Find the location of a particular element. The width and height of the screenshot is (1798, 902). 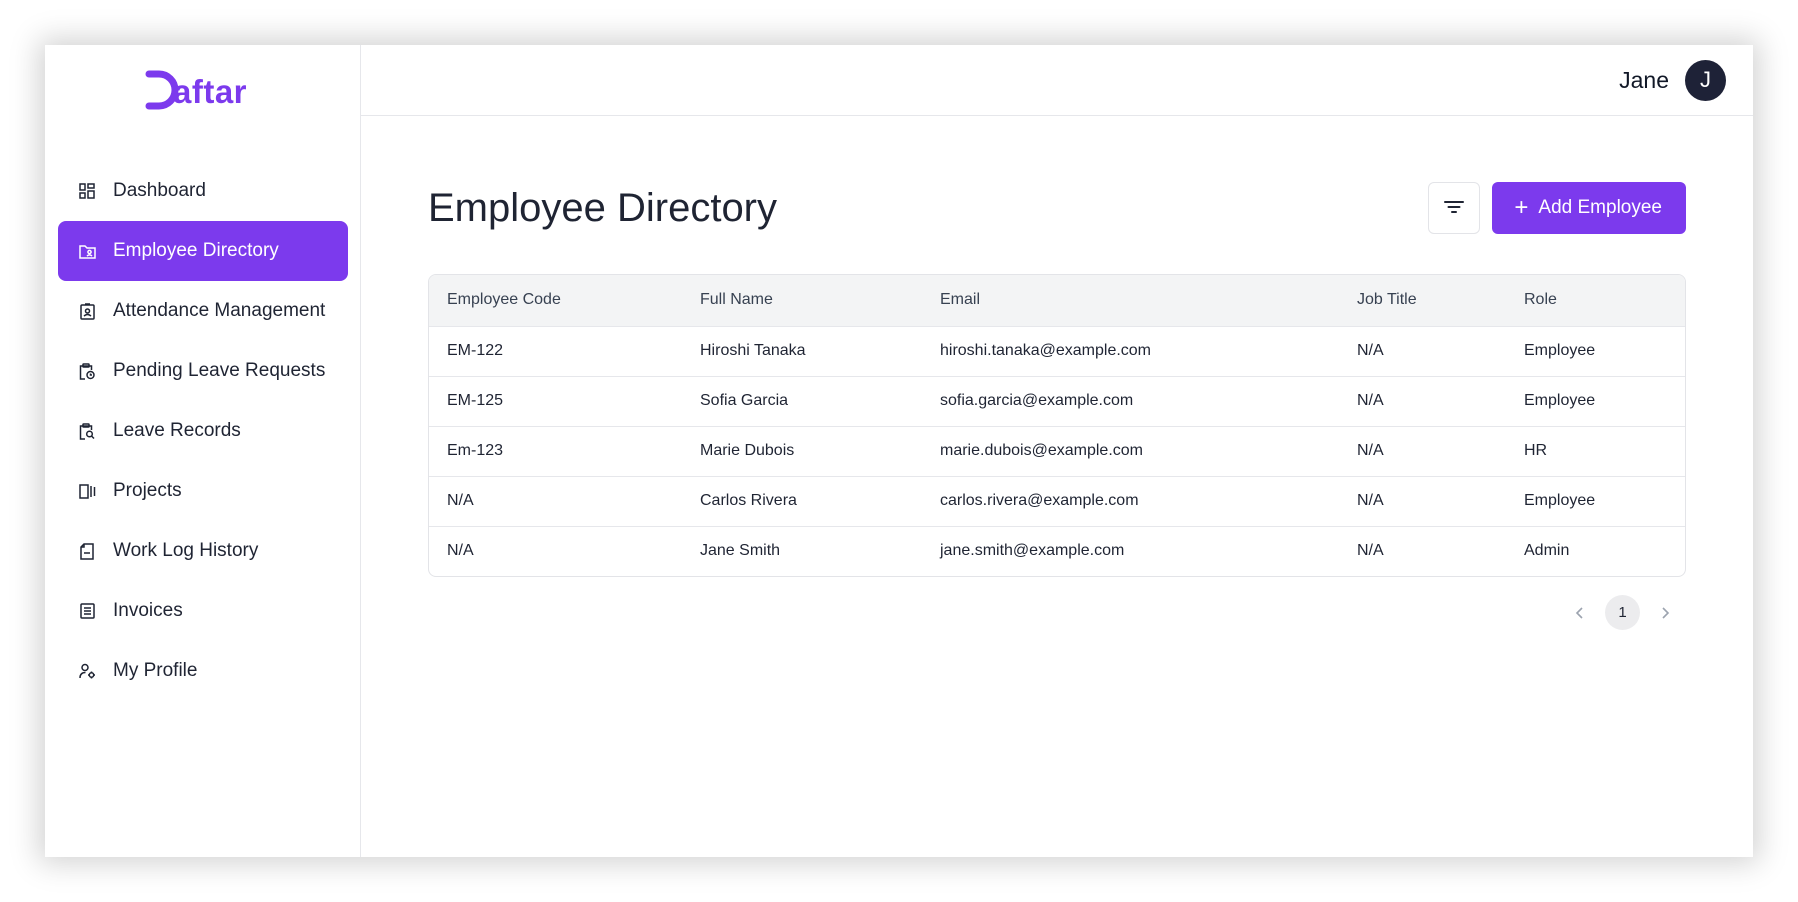

sidebar-item-work-log-history: Work Log History is located at coordinates (203, 551).